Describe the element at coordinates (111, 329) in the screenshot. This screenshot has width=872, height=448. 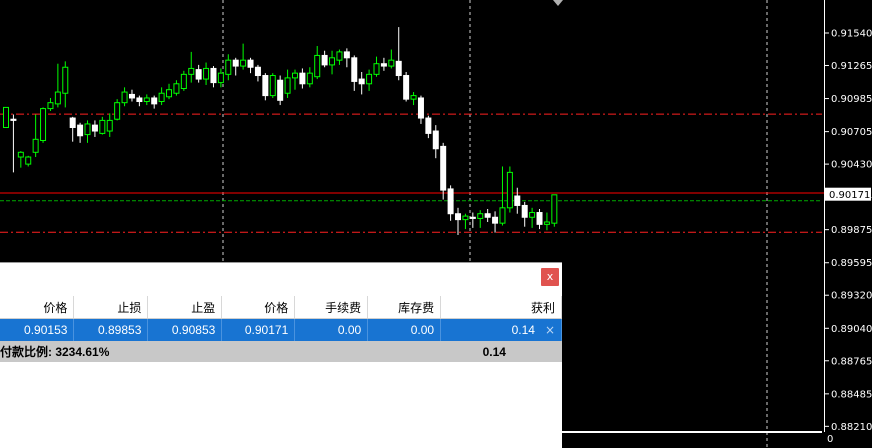
I see `stop-loss-cell: 0.89853` at that location.